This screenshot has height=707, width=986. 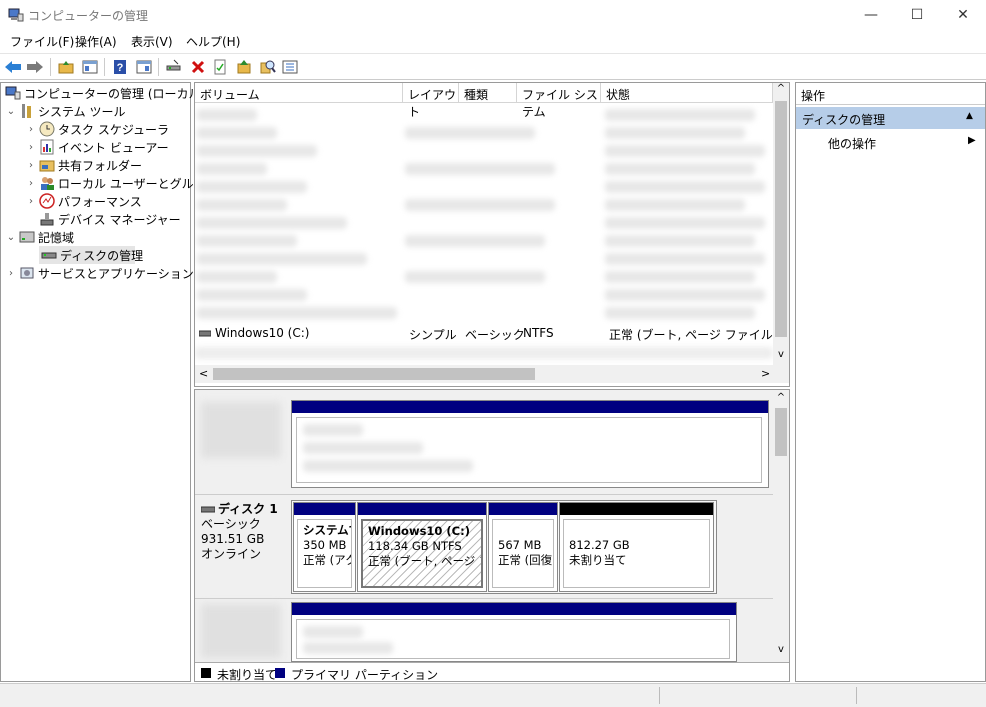 I want to click on tree-item-label: システム ツール, so click(x=82, y=111).